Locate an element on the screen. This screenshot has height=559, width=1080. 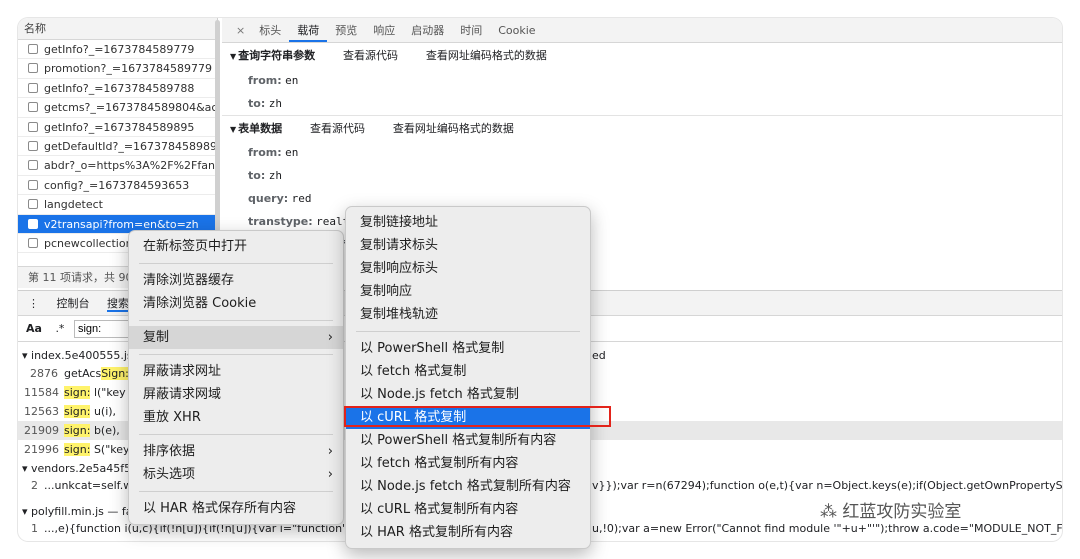
highlight-box is located at coordinates (477, 416).